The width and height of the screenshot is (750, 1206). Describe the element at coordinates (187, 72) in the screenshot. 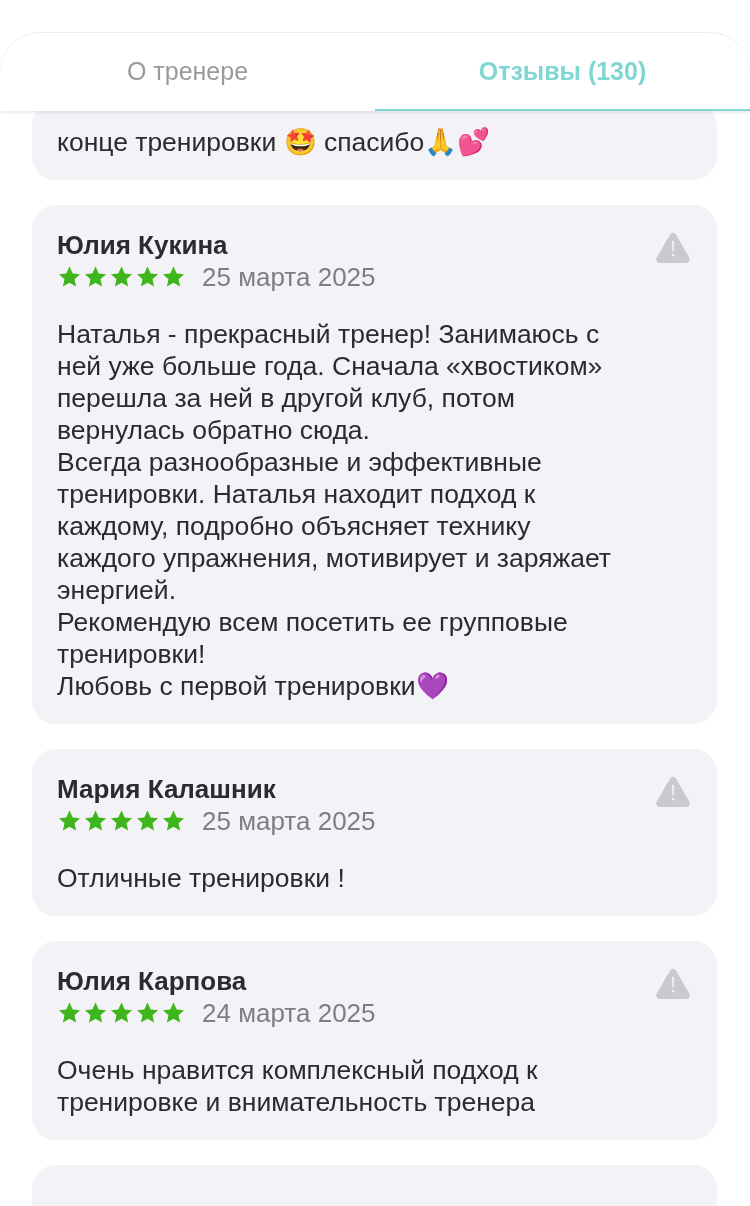

I see `tab: О тренере` at that location.